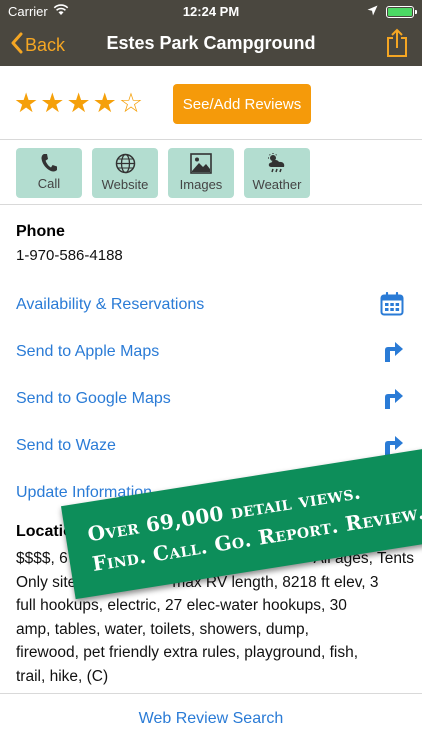  I want to click on see-add-reviews-button: See/Add Reviews, so click(242, 104).